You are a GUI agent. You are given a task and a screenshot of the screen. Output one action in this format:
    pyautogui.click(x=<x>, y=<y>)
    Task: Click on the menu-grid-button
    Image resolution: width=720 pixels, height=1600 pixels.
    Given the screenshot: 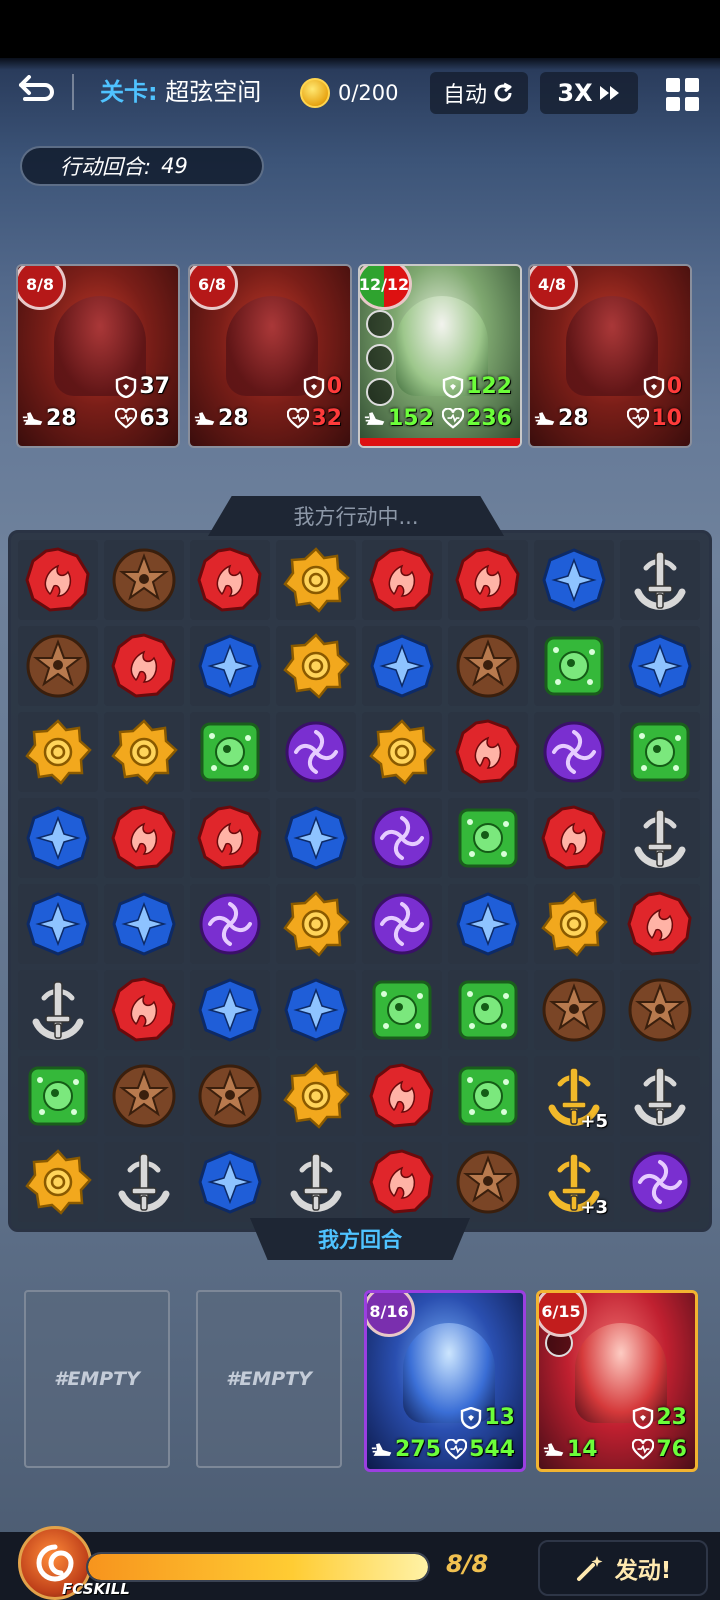 What is the action you would take?
    pyautogui.click(x=682, y=94)
    